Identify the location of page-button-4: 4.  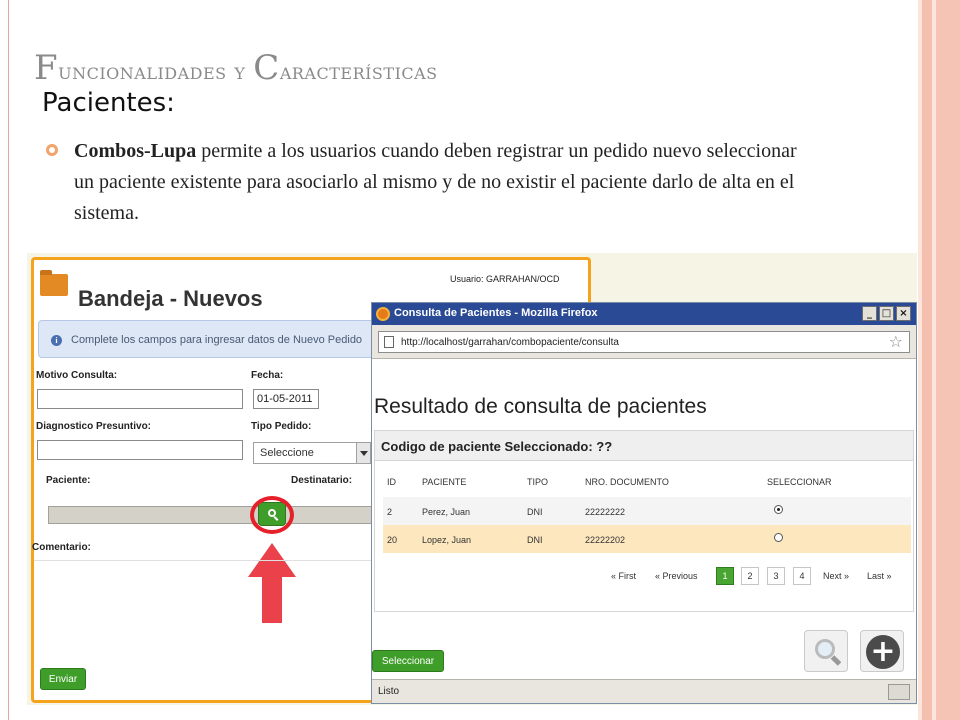
(802, 576).